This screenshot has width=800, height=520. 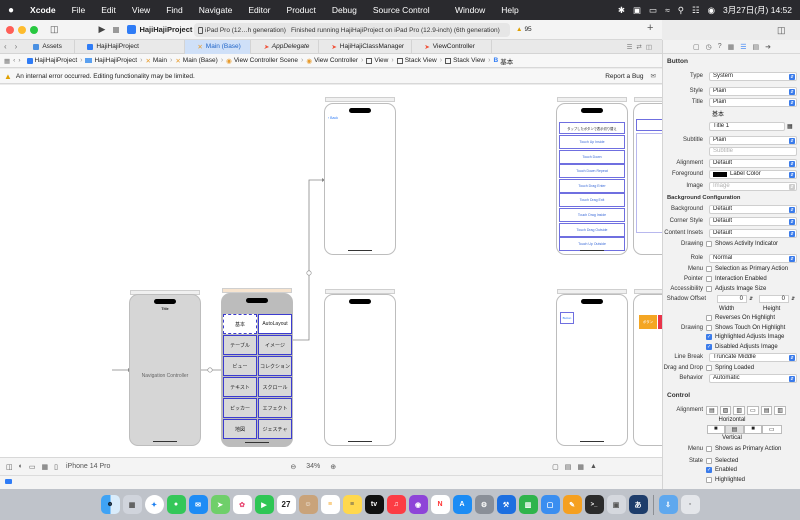 I want to click on add-library-button: +, so click(x=650, y=28).